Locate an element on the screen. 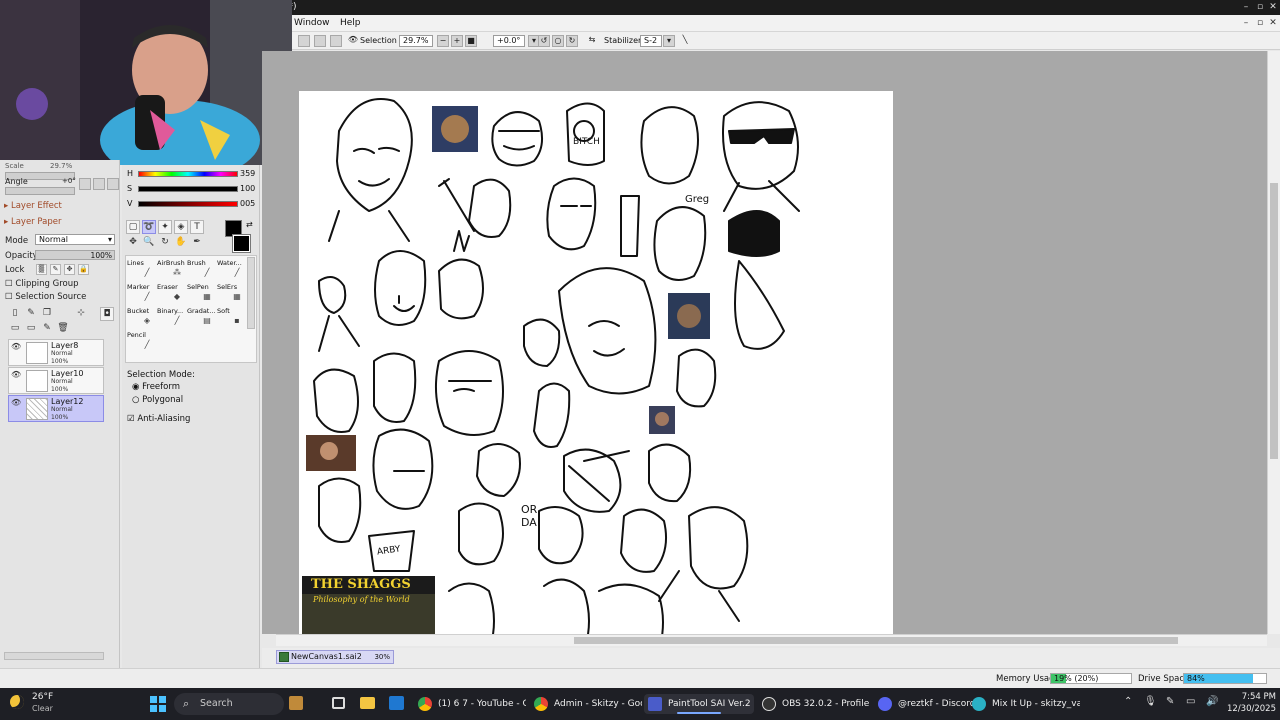 The height and width of the screenshot is (720, 1280). rotation-field: +0.0° is located at coordinates (509, 41).